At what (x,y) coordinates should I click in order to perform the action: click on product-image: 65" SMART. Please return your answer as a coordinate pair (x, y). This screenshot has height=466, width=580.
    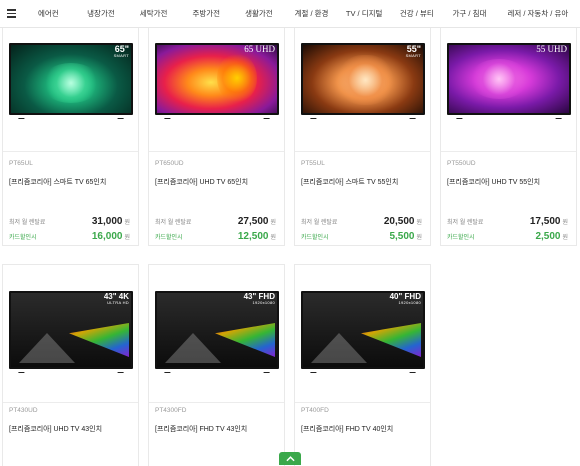
    Looking at the image, I should click on (70, 77).